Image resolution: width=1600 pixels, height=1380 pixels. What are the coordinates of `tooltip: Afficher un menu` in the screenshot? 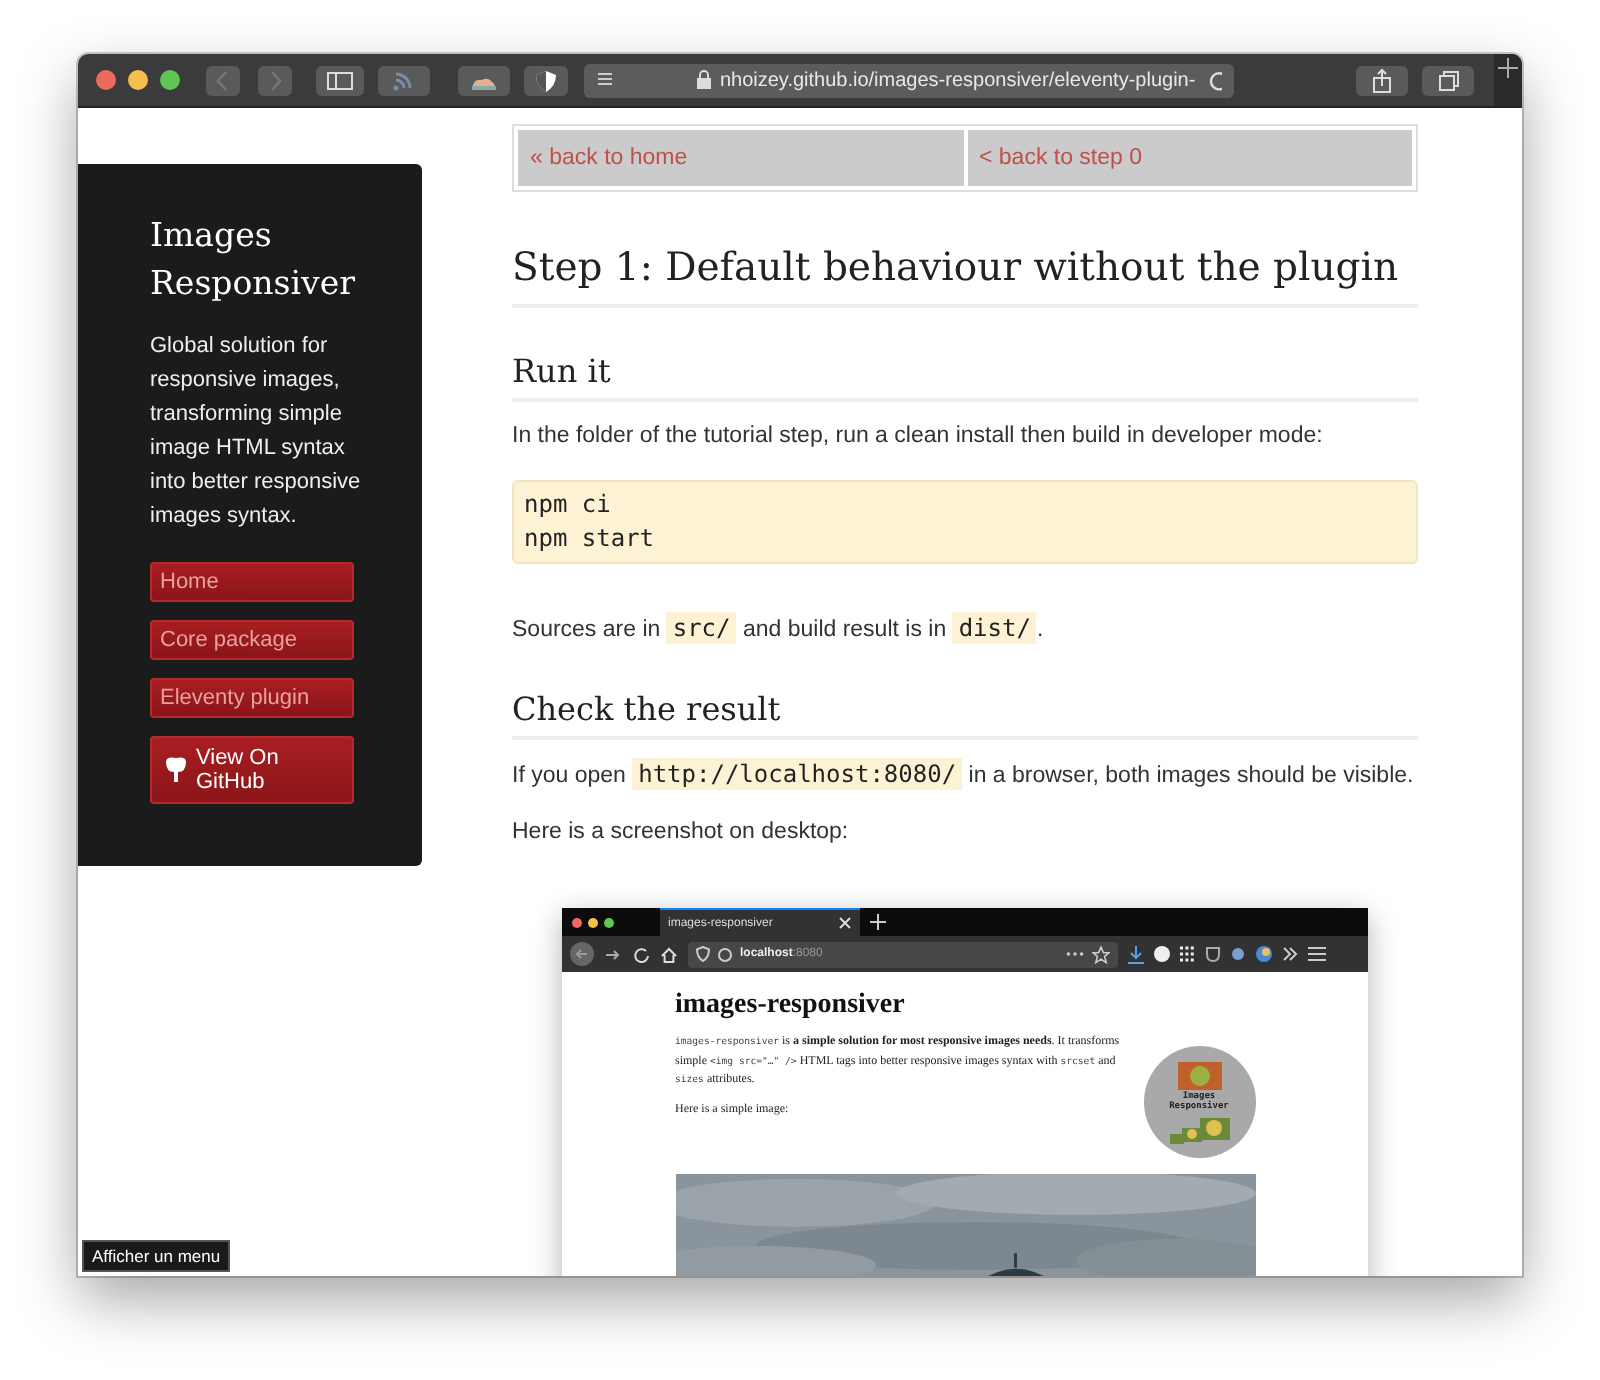 It's located at (156, 1256).